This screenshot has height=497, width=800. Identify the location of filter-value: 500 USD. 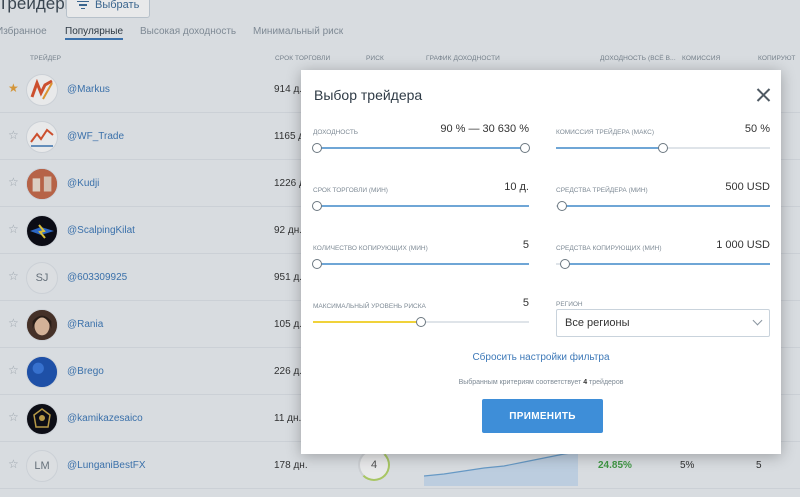
(747, 187).